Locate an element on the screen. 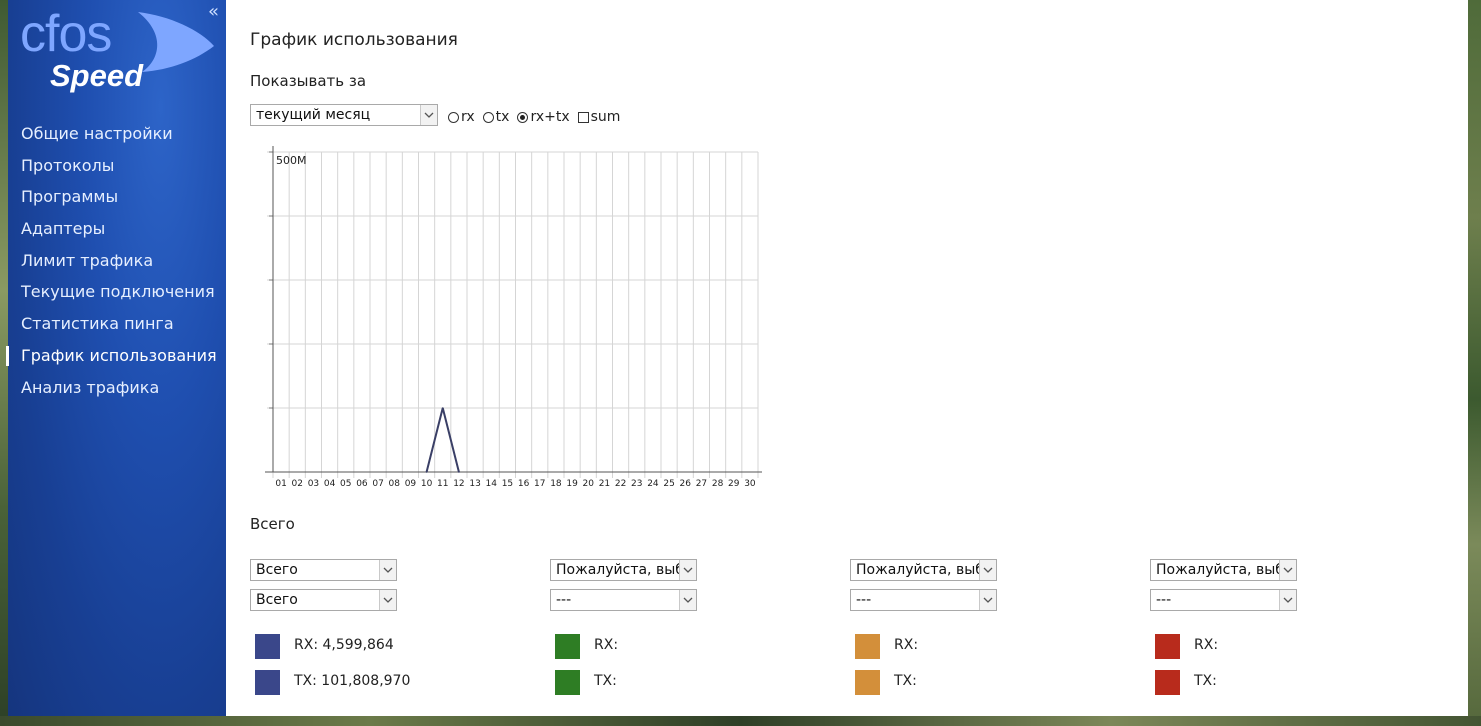 The height and width of the screenshot is (726, 1481). filter-select-3-b-value: --- is located at coordinates (864, 600).